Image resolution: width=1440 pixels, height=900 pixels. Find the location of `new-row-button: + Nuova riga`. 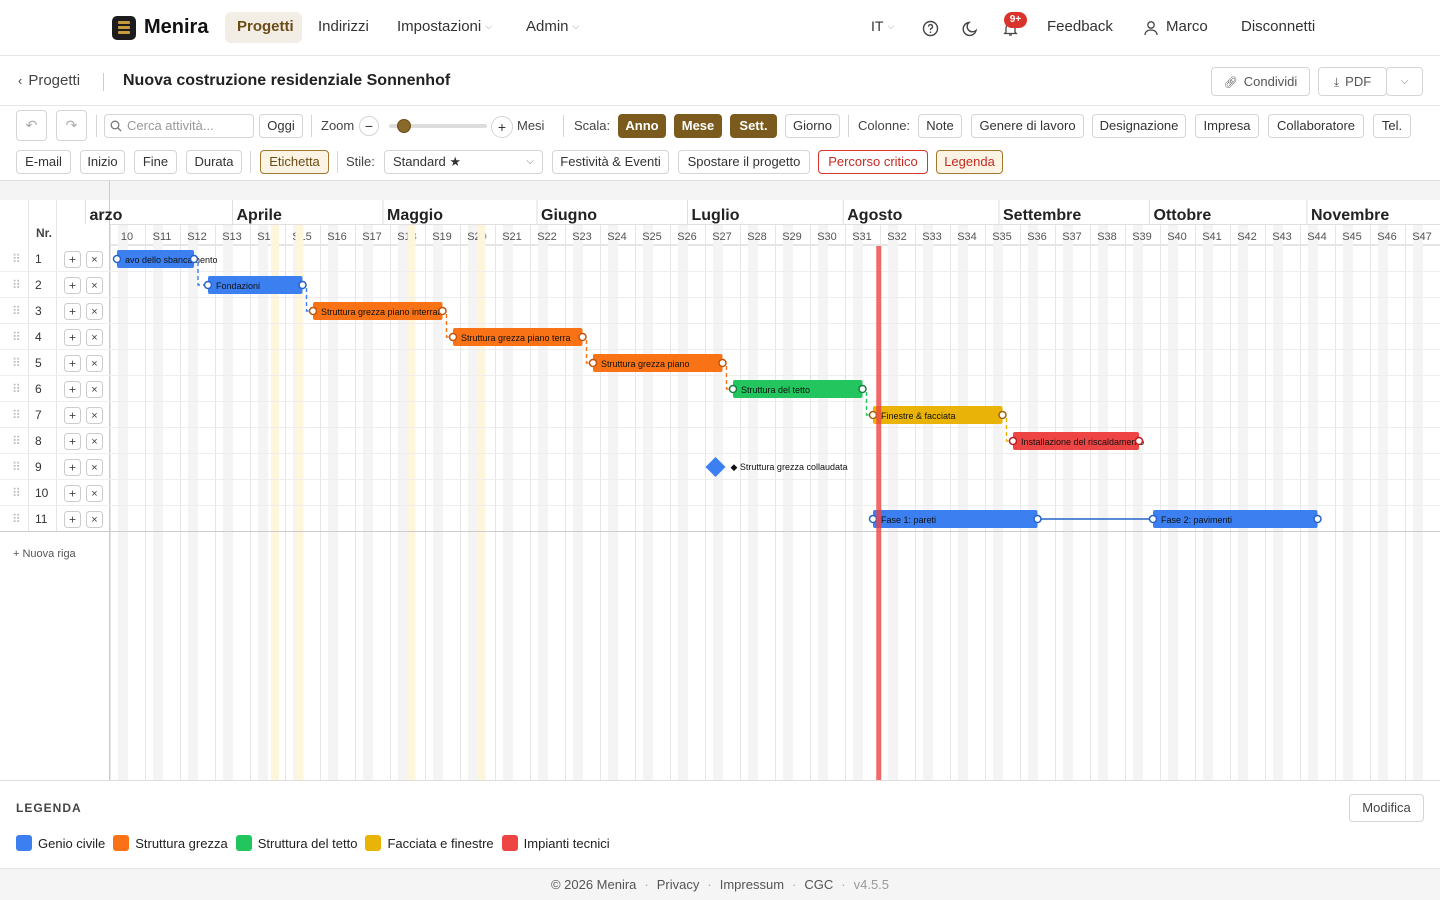

new-row-button: + Nuova riga is located at coordinates (45, 554).